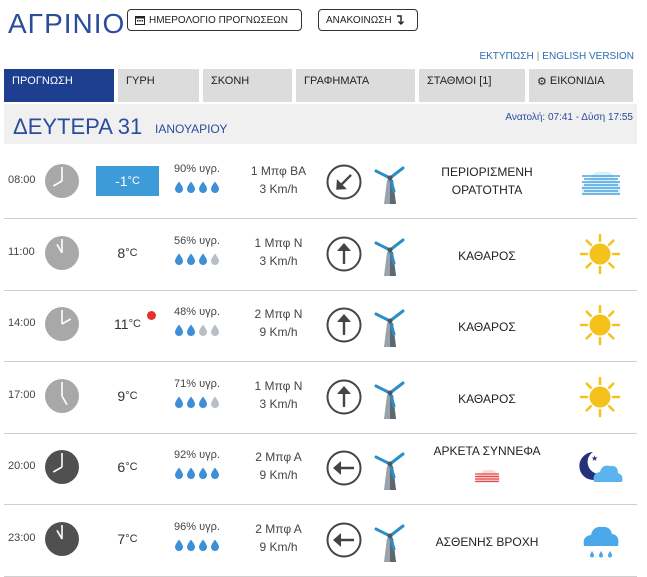 This screenshot has height=577, width=647. What do you see at coordinates (278, 403) in the screenshot?
I see `wind-speed: 3 Km/h` at bounding box center [278, 403].